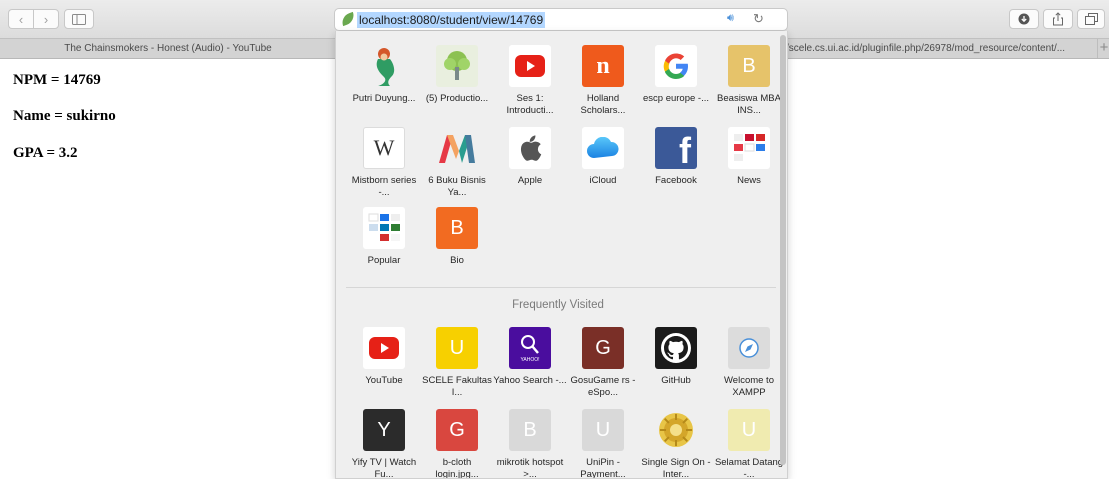  What do you see at coordinates (451, 20) in the screenshot?
I see `url-text: localhost:8080/student/view/14769` at bounding box center [451, 20].